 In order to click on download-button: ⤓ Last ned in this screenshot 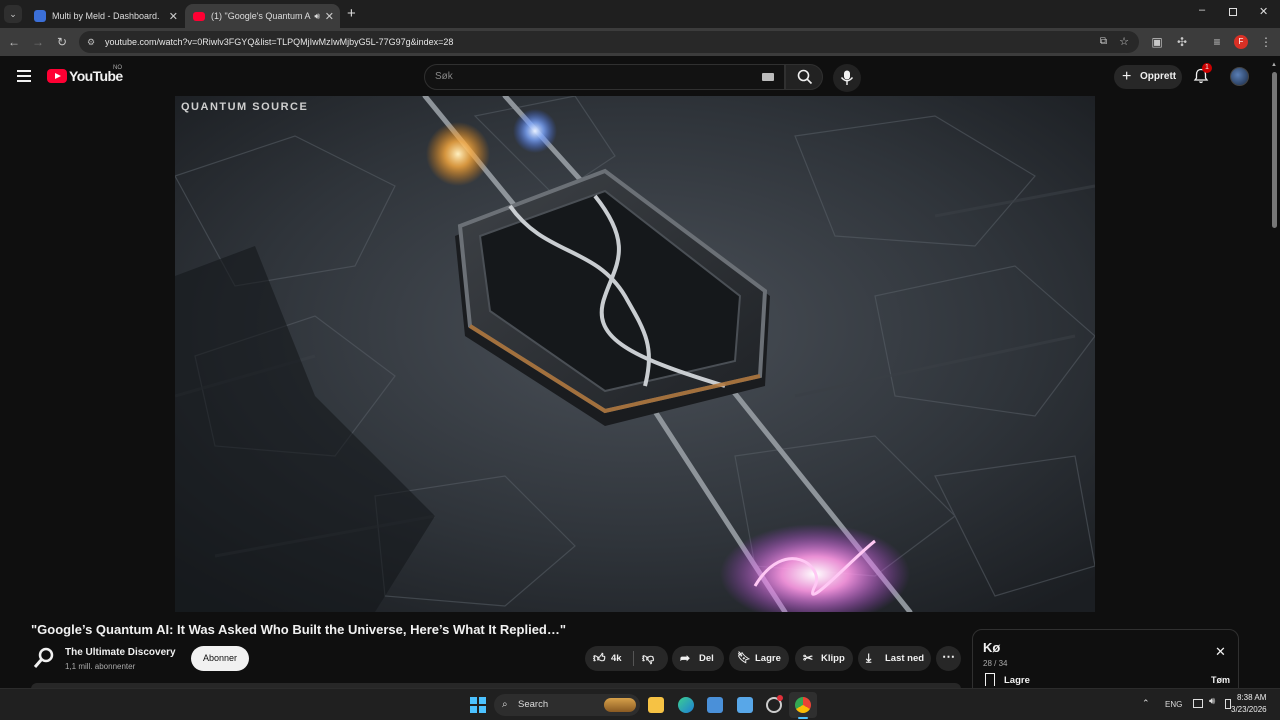, I will do `click(894, 658)`.